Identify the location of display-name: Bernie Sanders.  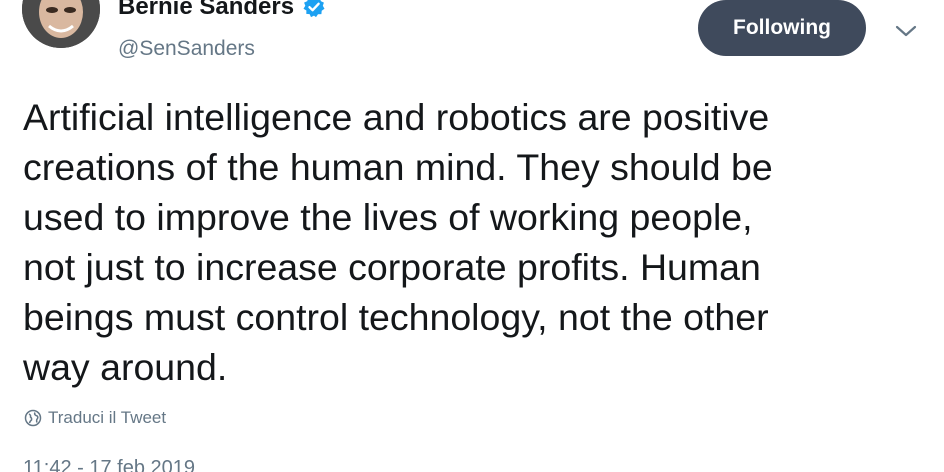
(206, 11).